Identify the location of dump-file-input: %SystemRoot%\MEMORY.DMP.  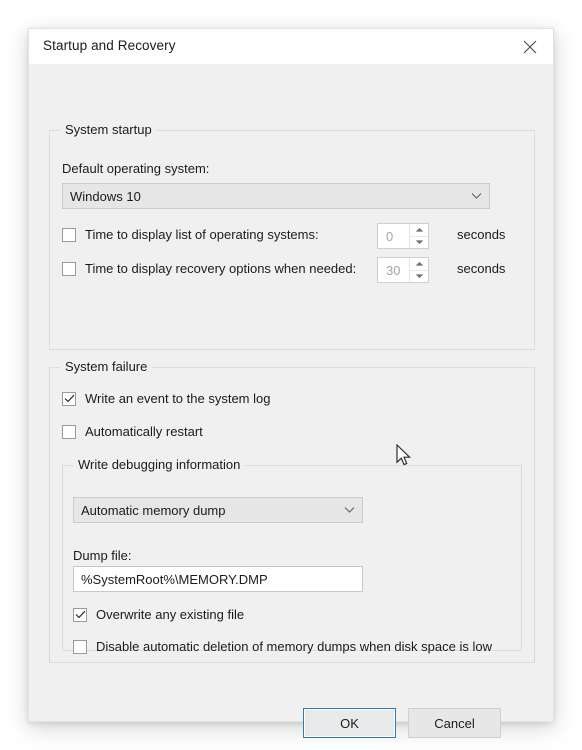
(218, 579).